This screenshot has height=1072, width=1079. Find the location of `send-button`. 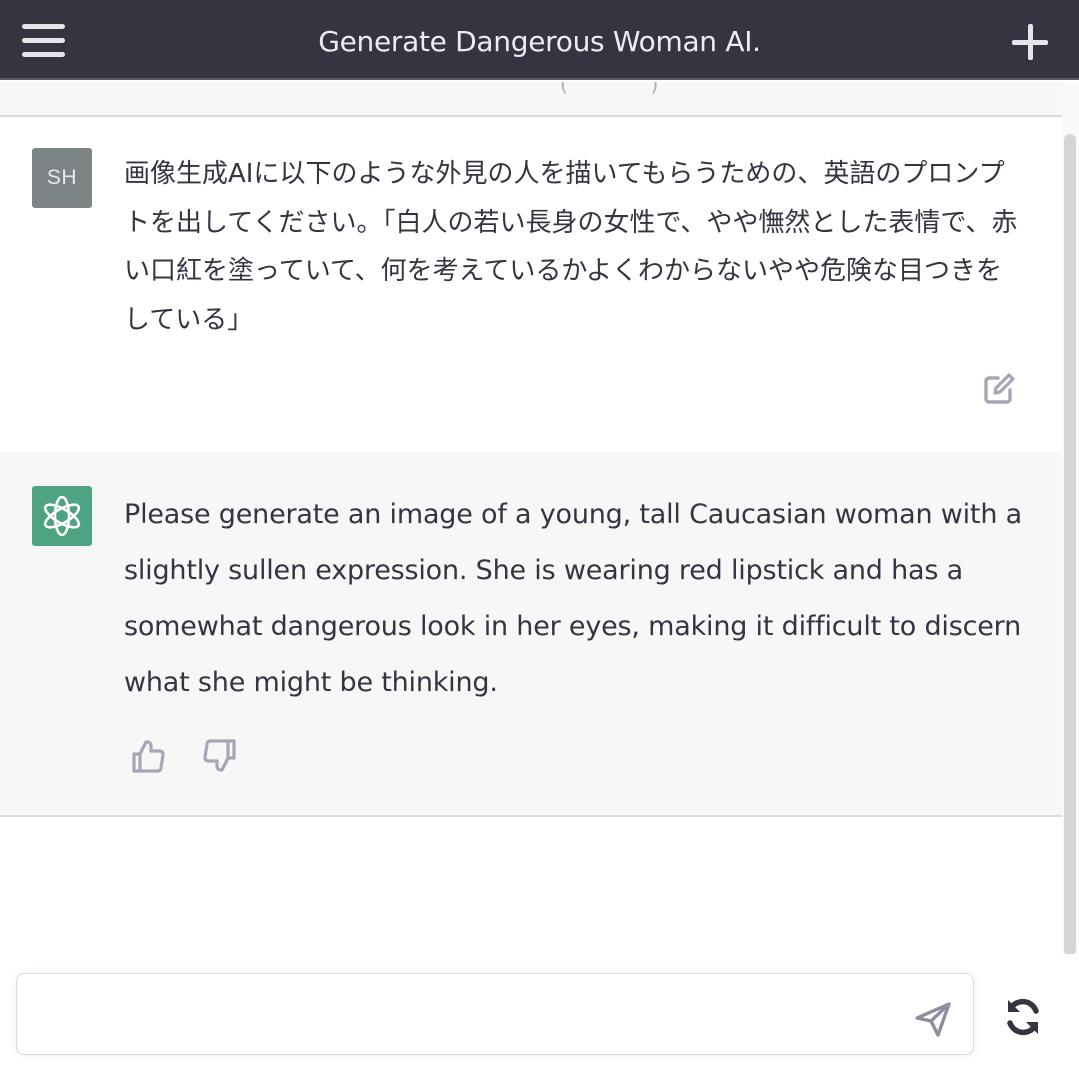

send-button is located at coordinates (933, 1019).